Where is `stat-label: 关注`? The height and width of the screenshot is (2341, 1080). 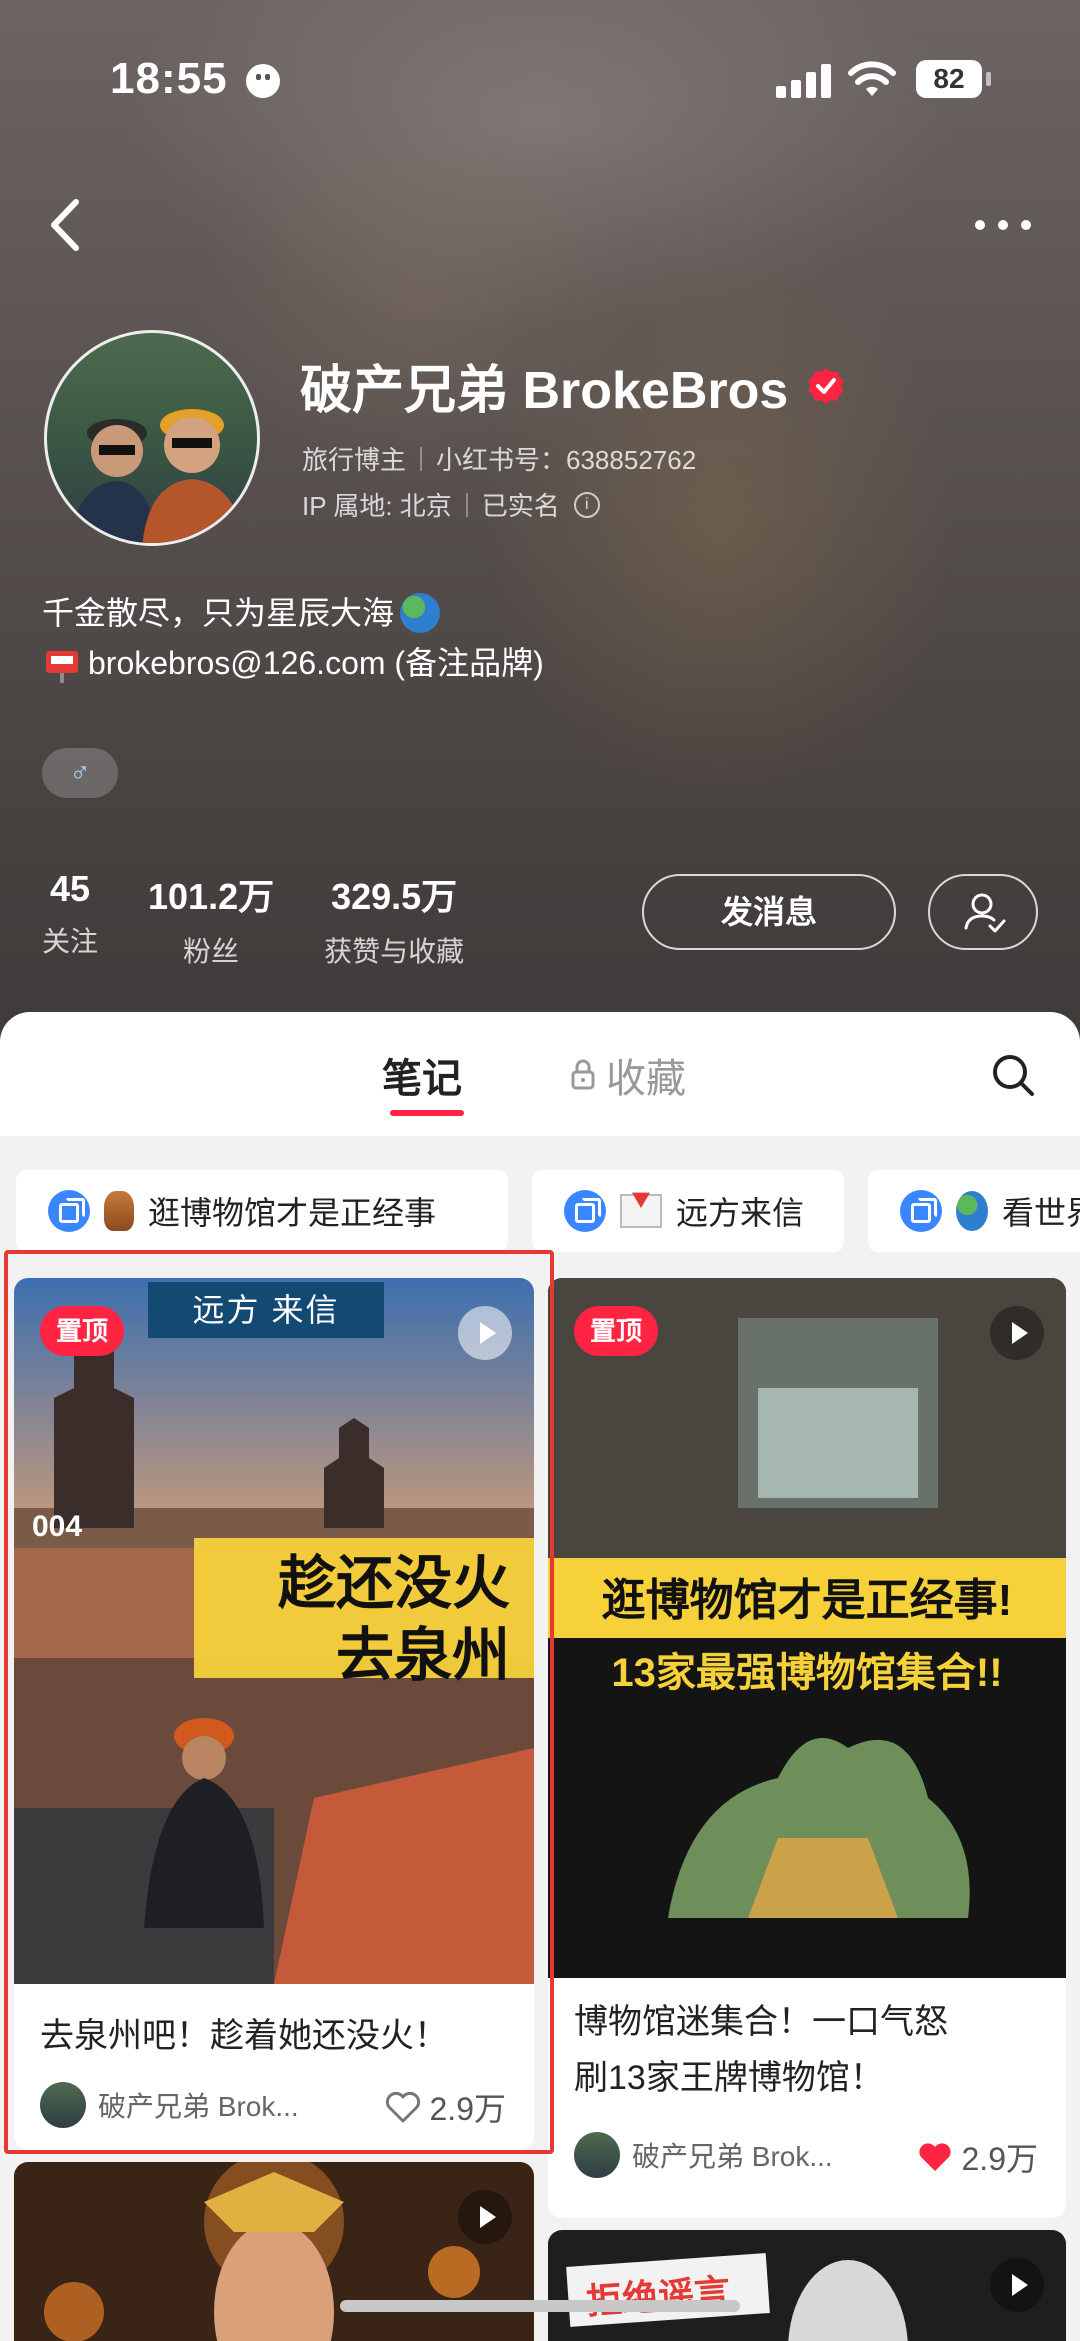 stat-label: 关注 is located at coordinates (70, 941).